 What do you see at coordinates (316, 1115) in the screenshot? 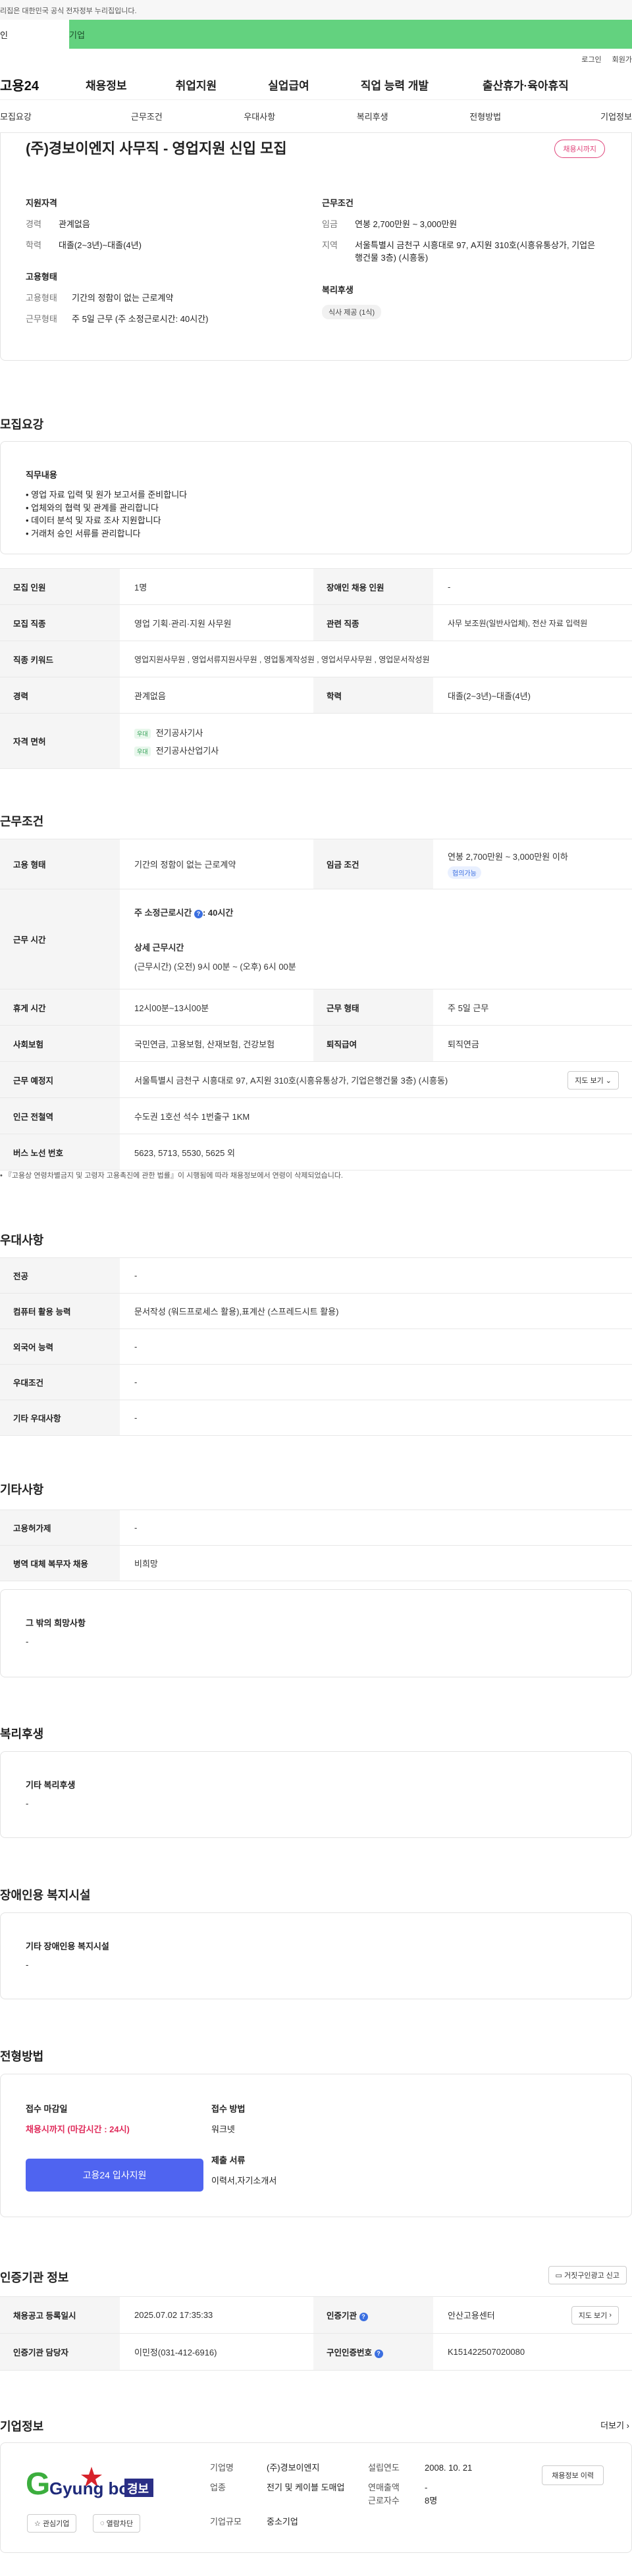
I see `table-row: 인근 전철역 수도권 1호선 석수 1번출구 1KM` at bounding box center [316, 1115].